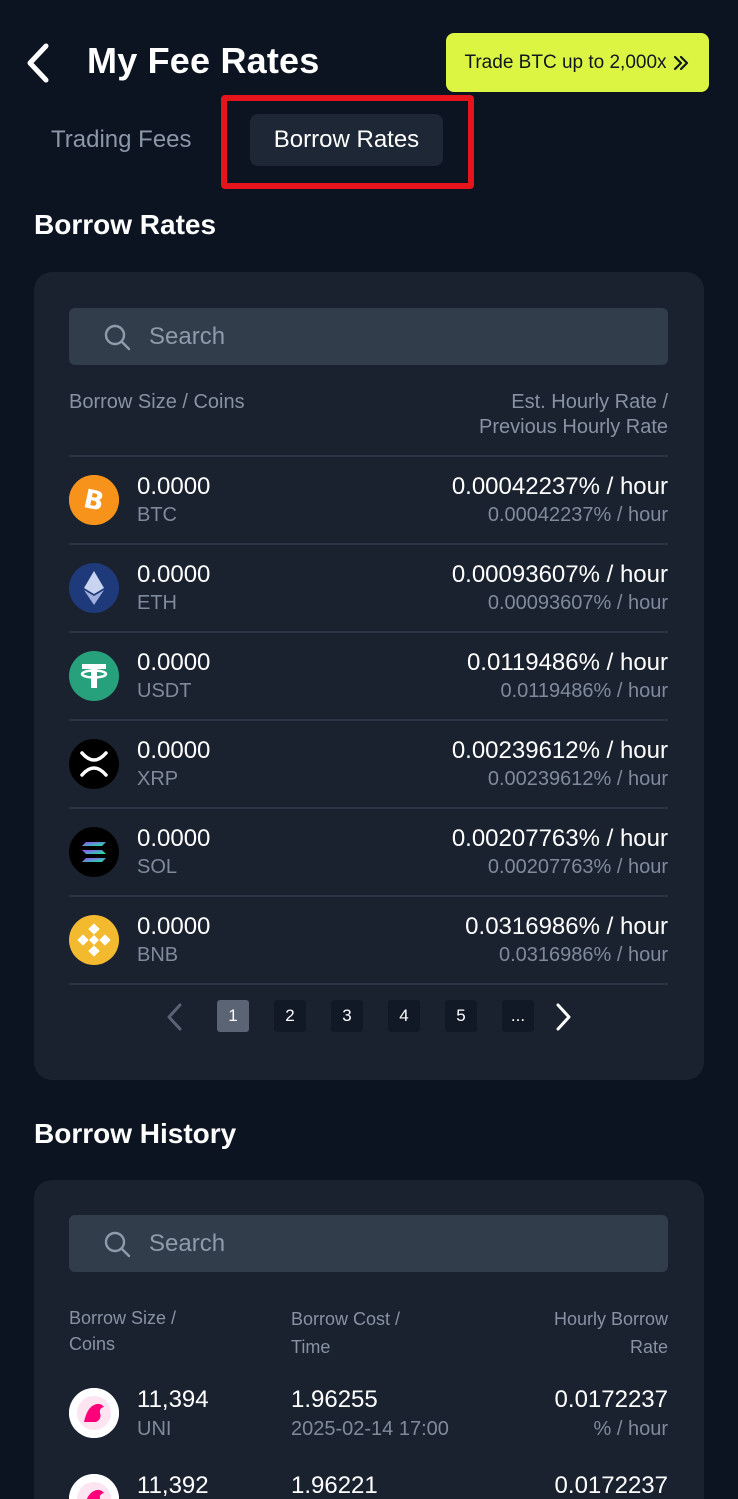 The image size is (738, 1499). Describe the element at coordinates (158, 955) in the screenshot. I see `coin-symbol: BNB` at that location.